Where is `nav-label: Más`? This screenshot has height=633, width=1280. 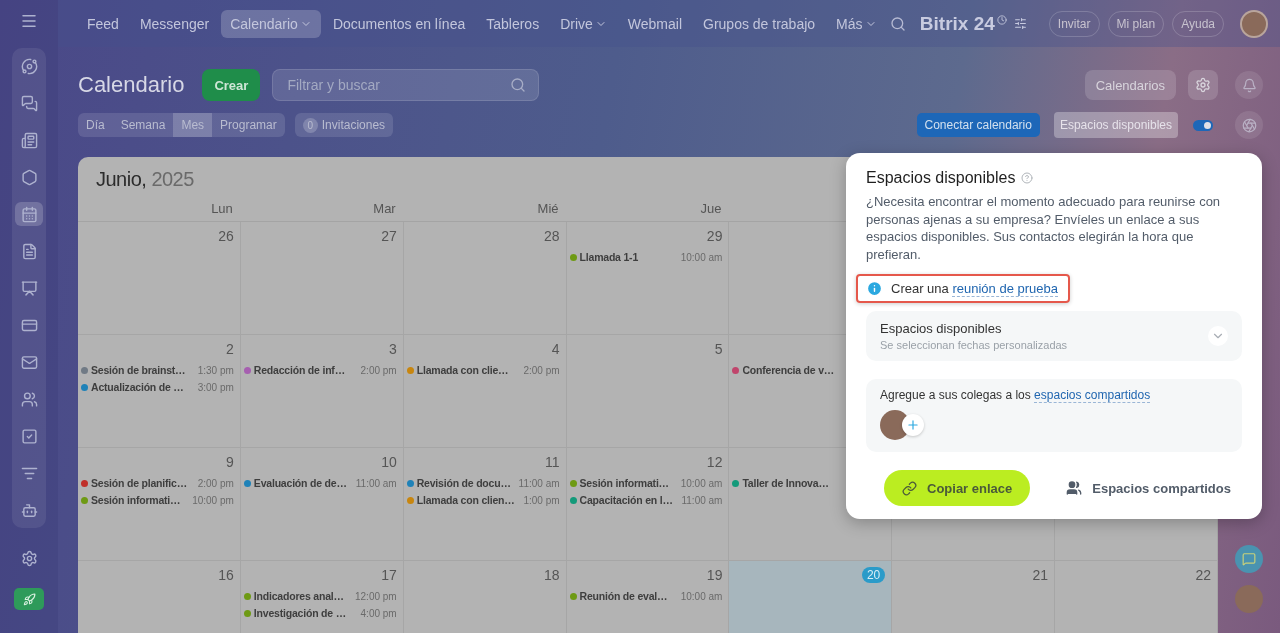 nav-label: Más is located at coordinates (849, 23).